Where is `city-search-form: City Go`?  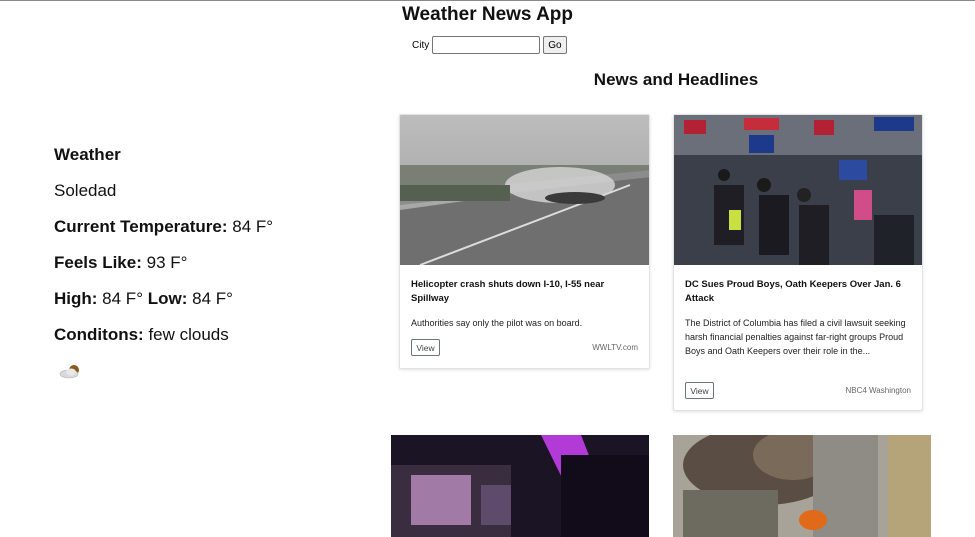 city-search-form: City Go is located at coordinates (489, 45).